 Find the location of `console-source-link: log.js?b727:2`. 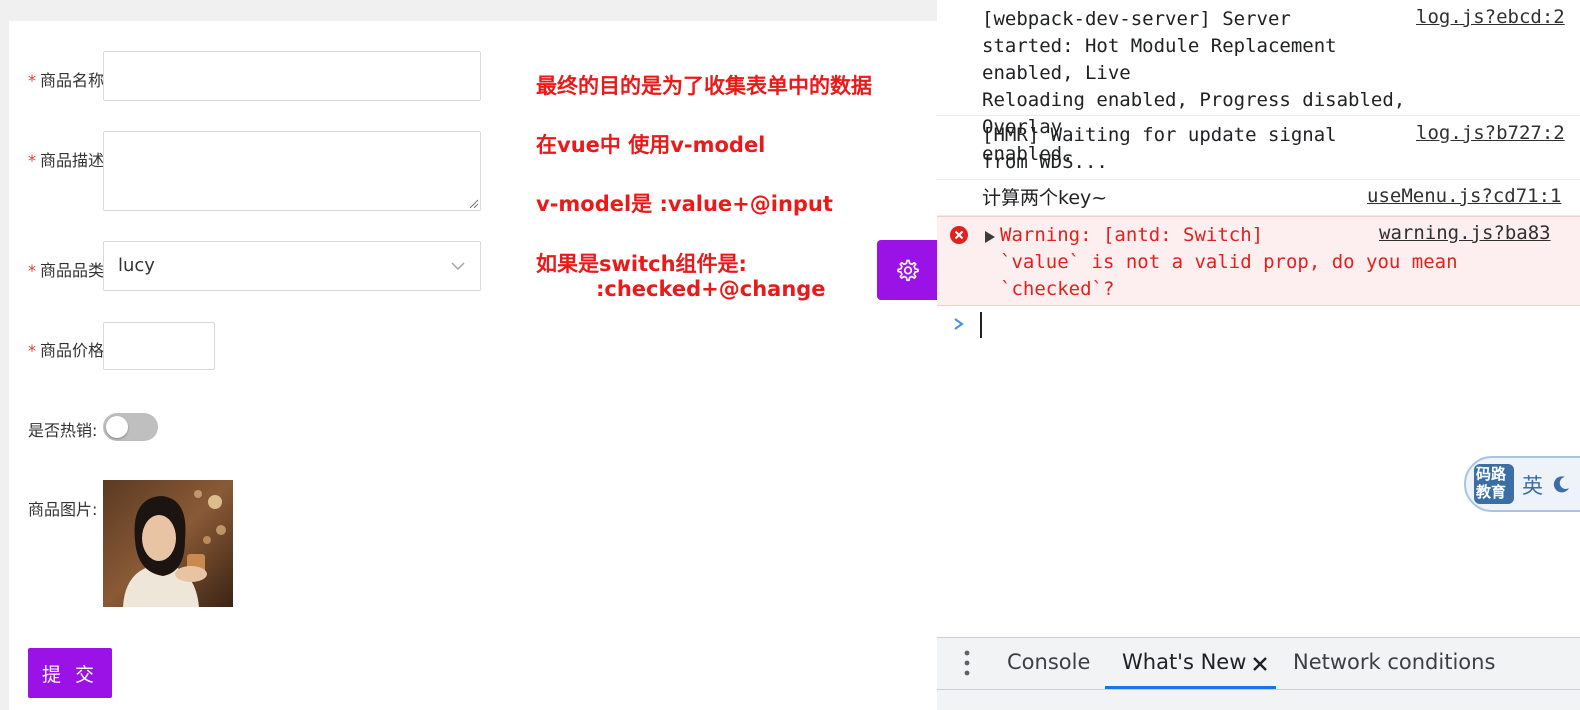

console-source-link: log.js?b727:2 is located at coordinates (1490, 133).